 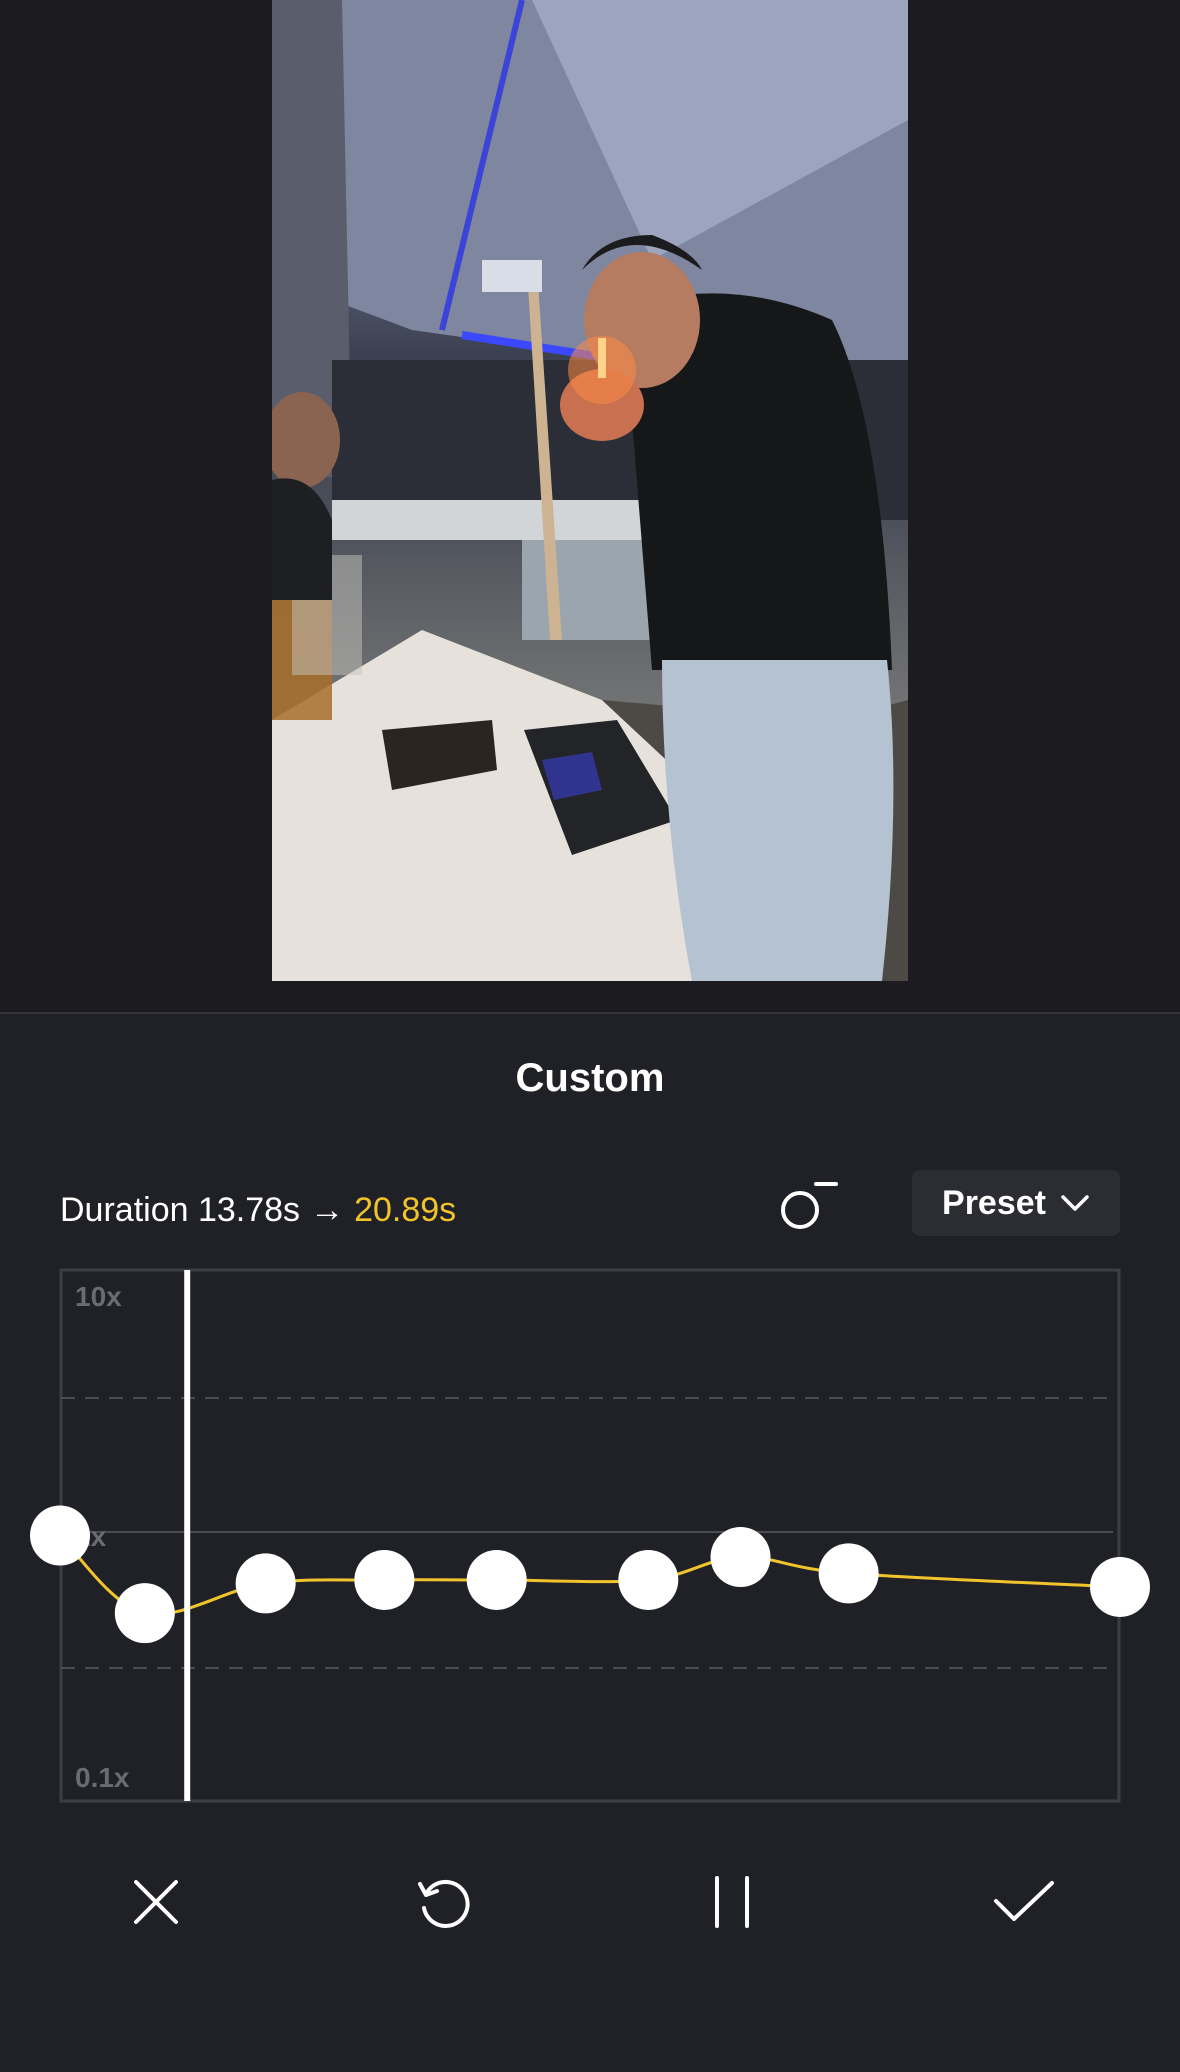 What do you see at coordinates (405, 1210) in the screenshot?
I see `duration-new: 20.89s` at bounding box center [405, 1210].